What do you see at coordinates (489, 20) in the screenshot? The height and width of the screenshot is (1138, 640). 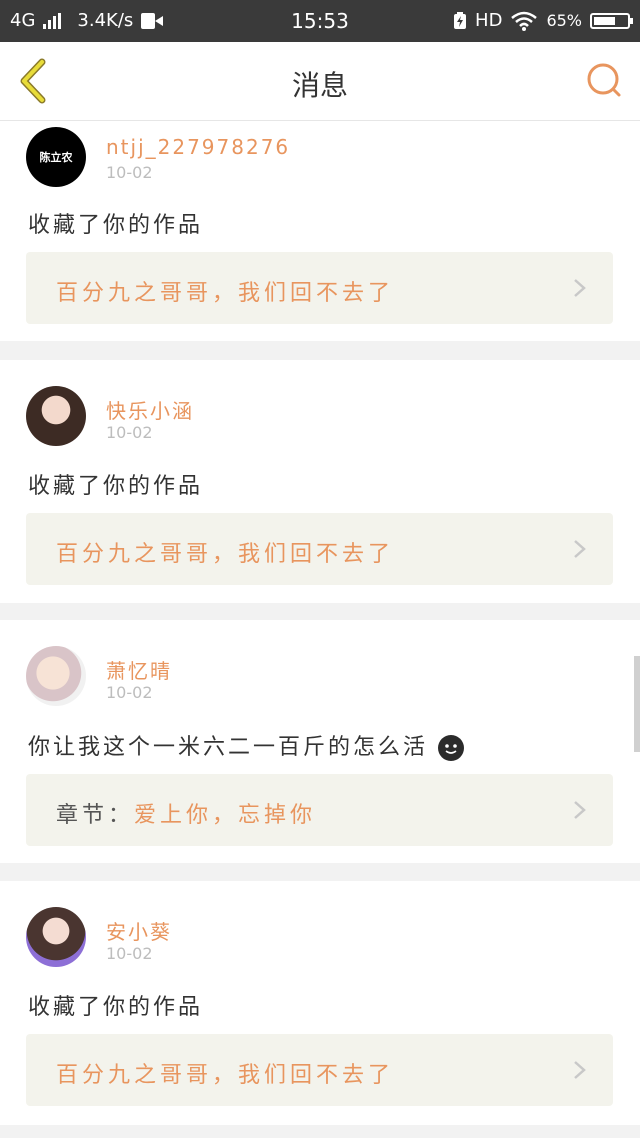 I see `hd-badge: HD` at bounding box center [489, 20].